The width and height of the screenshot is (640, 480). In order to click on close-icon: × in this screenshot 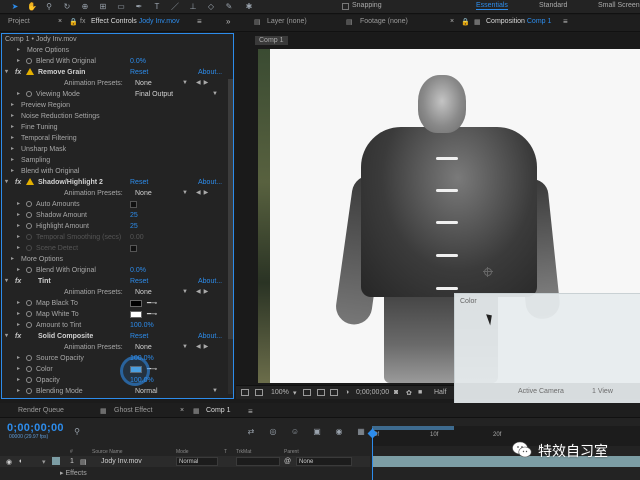, I will do `click(182, 410)`.